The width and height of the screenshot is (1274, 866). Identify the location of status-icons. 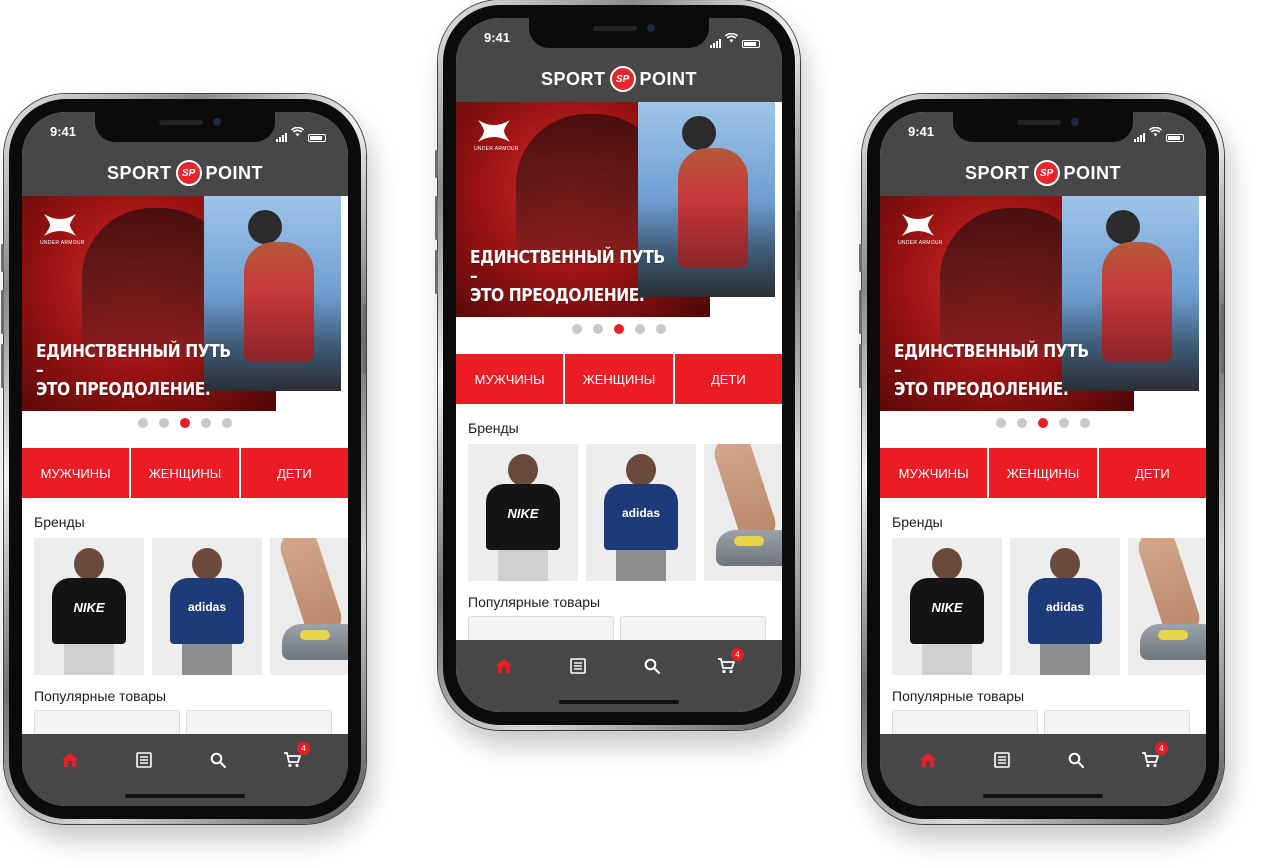
(1159, 133).